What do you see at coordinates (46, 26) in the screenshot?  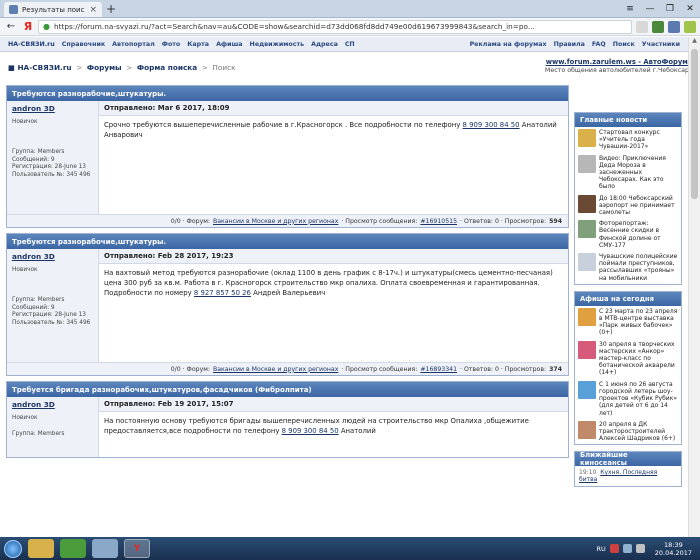 I see `lock-icon: ●` at bounding box center [46, 26].